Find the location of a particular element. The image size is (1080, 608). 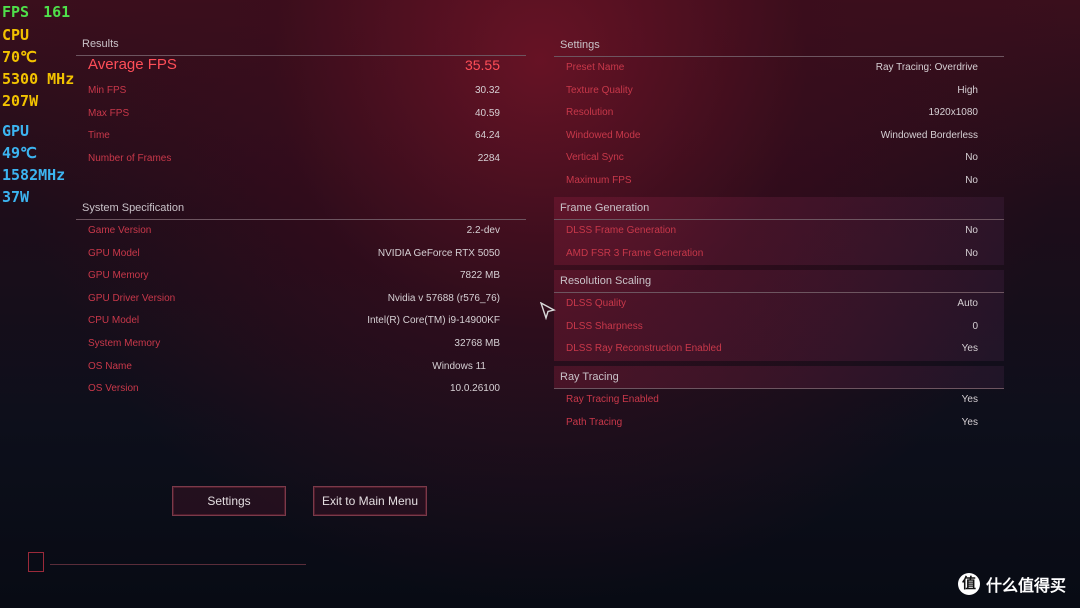

row-value: Auto is located at coordinates (967, 303).